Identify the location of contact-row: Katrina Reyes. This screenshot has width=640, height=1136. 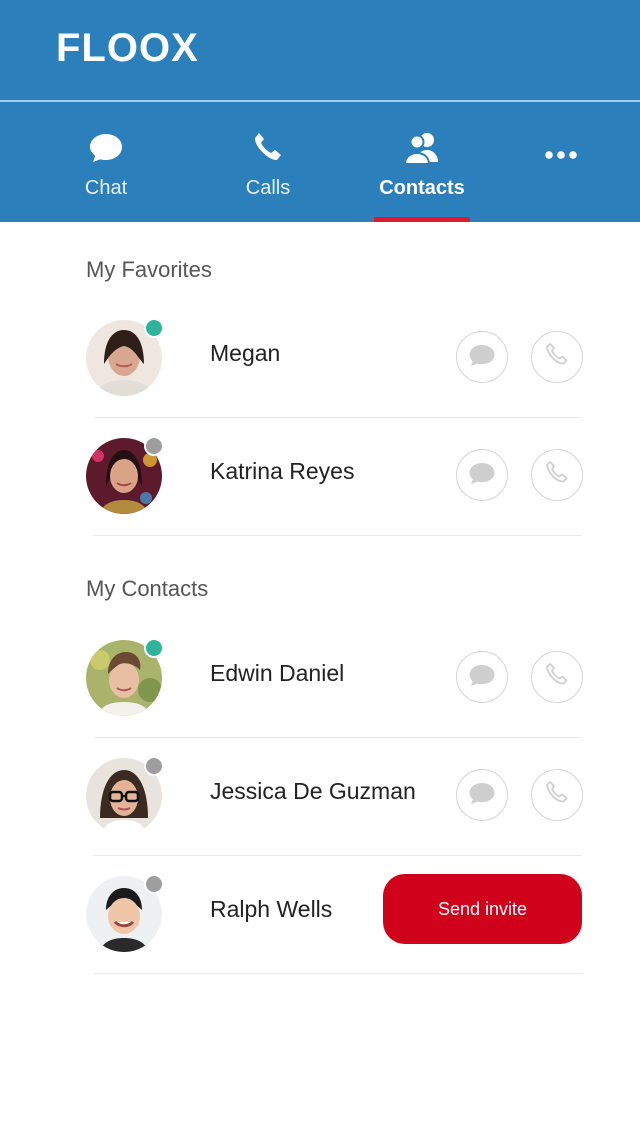
(320, 477).